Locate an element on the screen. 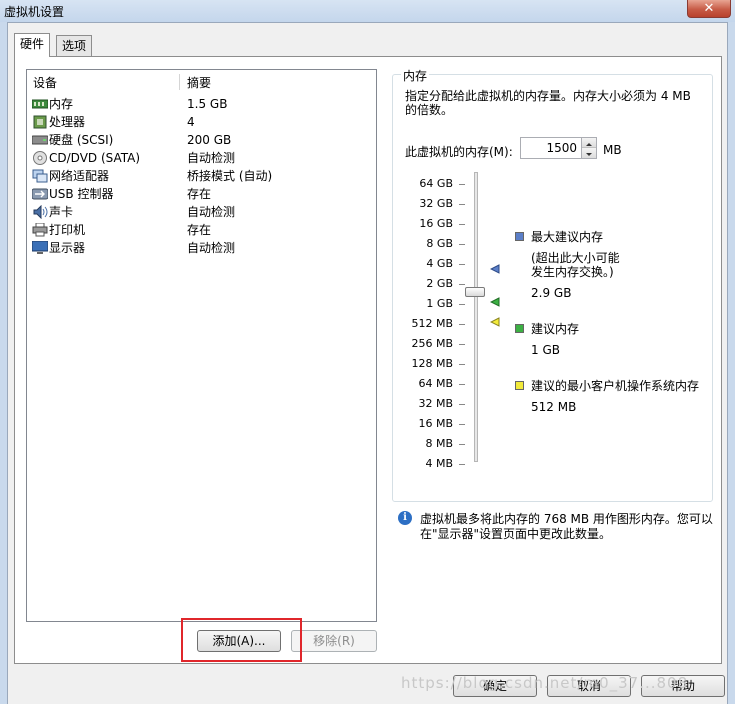 The height and width of the screenshot is (704, 735). scale-label: 2 GB is located at coordinates (439, 283).